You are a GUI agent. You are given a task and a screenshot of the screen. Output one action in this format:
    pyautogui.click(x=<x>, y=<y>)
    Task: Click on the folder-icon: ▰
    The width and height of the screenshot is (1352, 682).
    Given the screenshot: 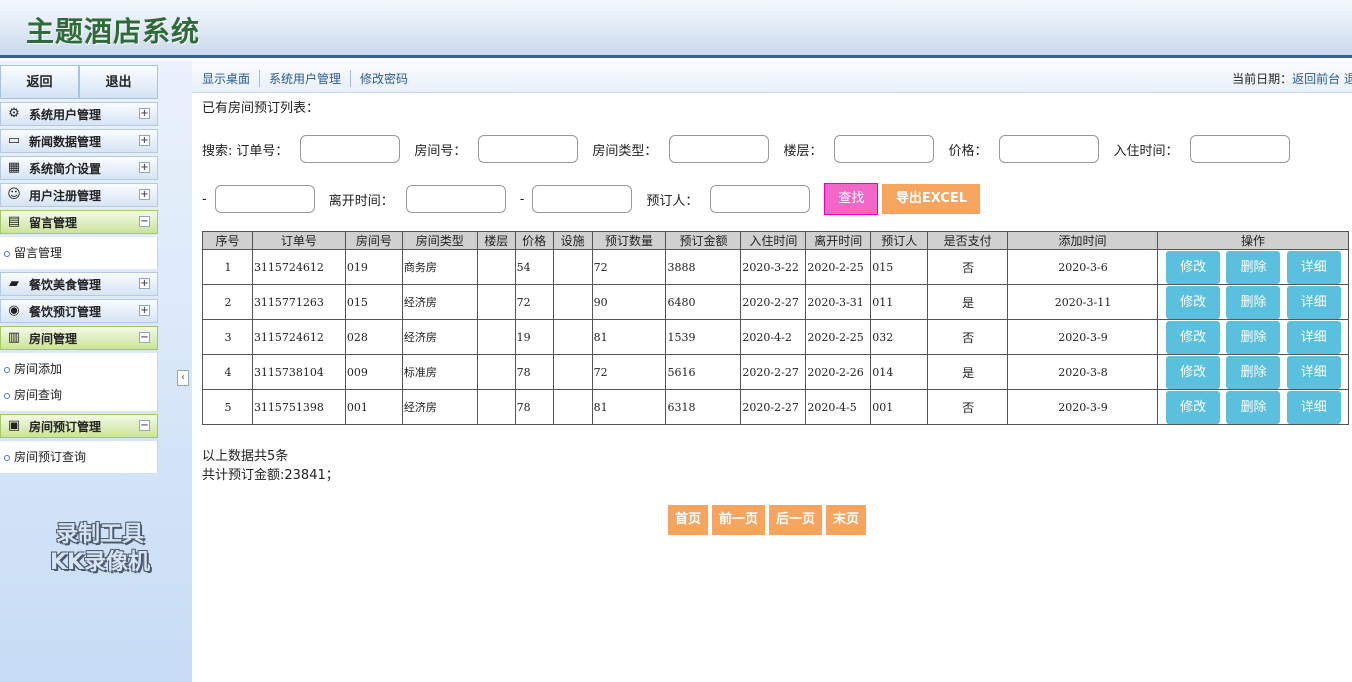 What is the action you would take?
    pyautogui.click(x=14, y=283)
    